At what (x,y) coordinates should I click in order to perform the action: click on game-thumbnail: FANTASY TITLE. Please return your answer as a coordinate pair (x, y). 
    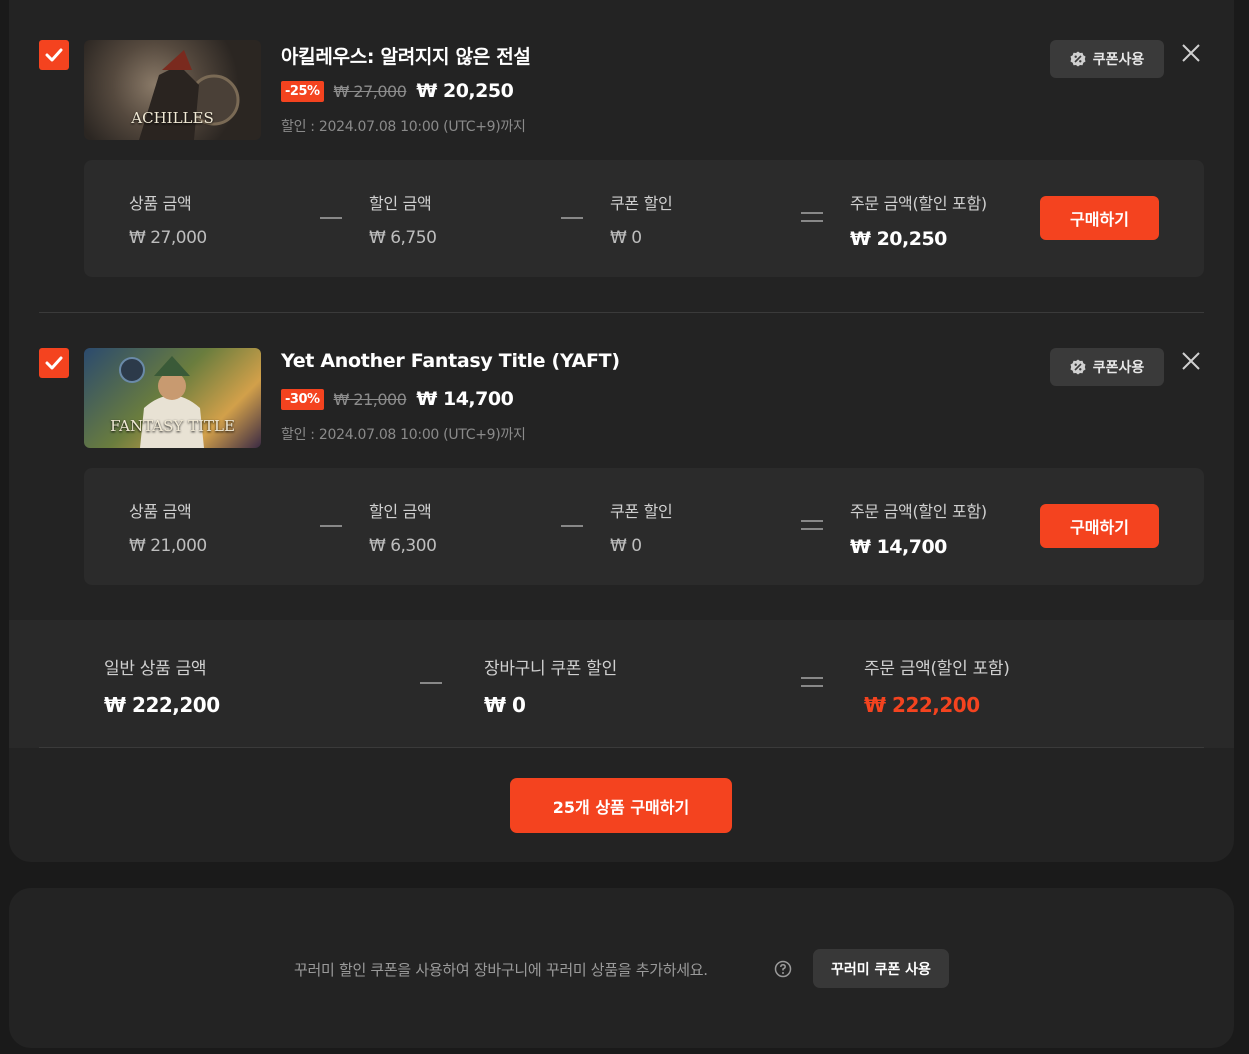
    Looking at the image, I should click on (172, 398).